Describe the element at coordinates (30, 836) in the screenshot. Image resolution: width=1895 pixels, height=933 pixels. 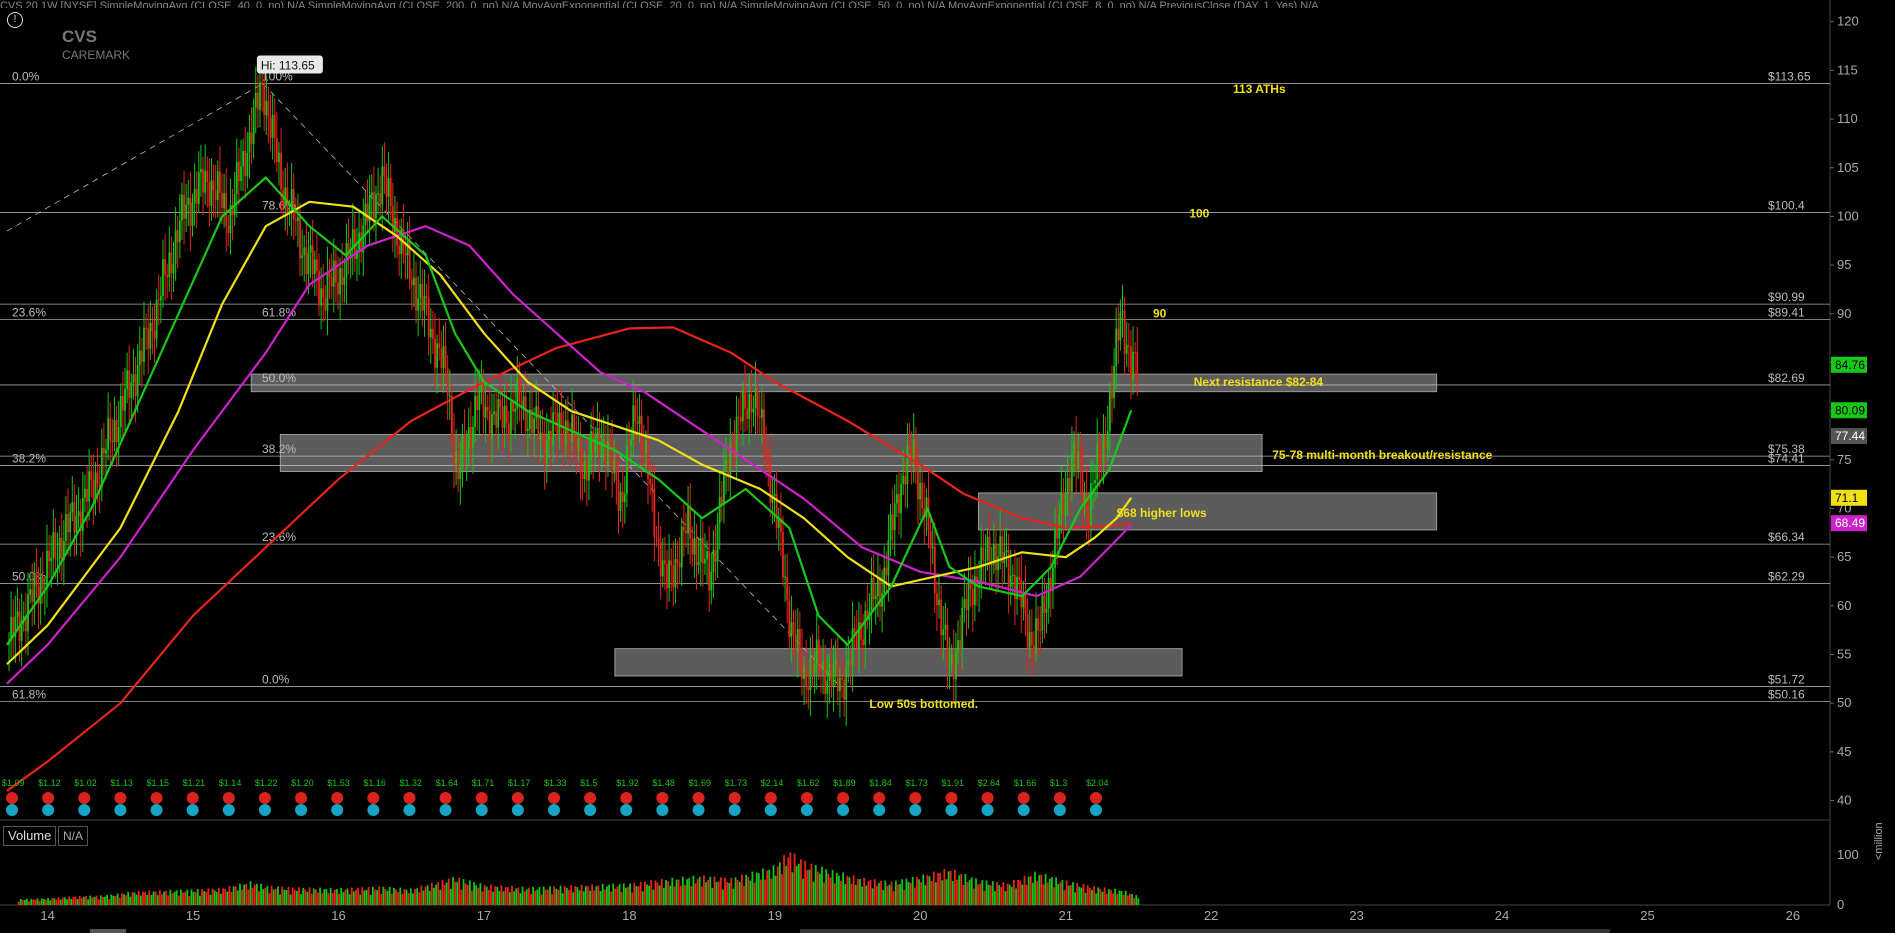
I see `volume-label: Volume` at that location.